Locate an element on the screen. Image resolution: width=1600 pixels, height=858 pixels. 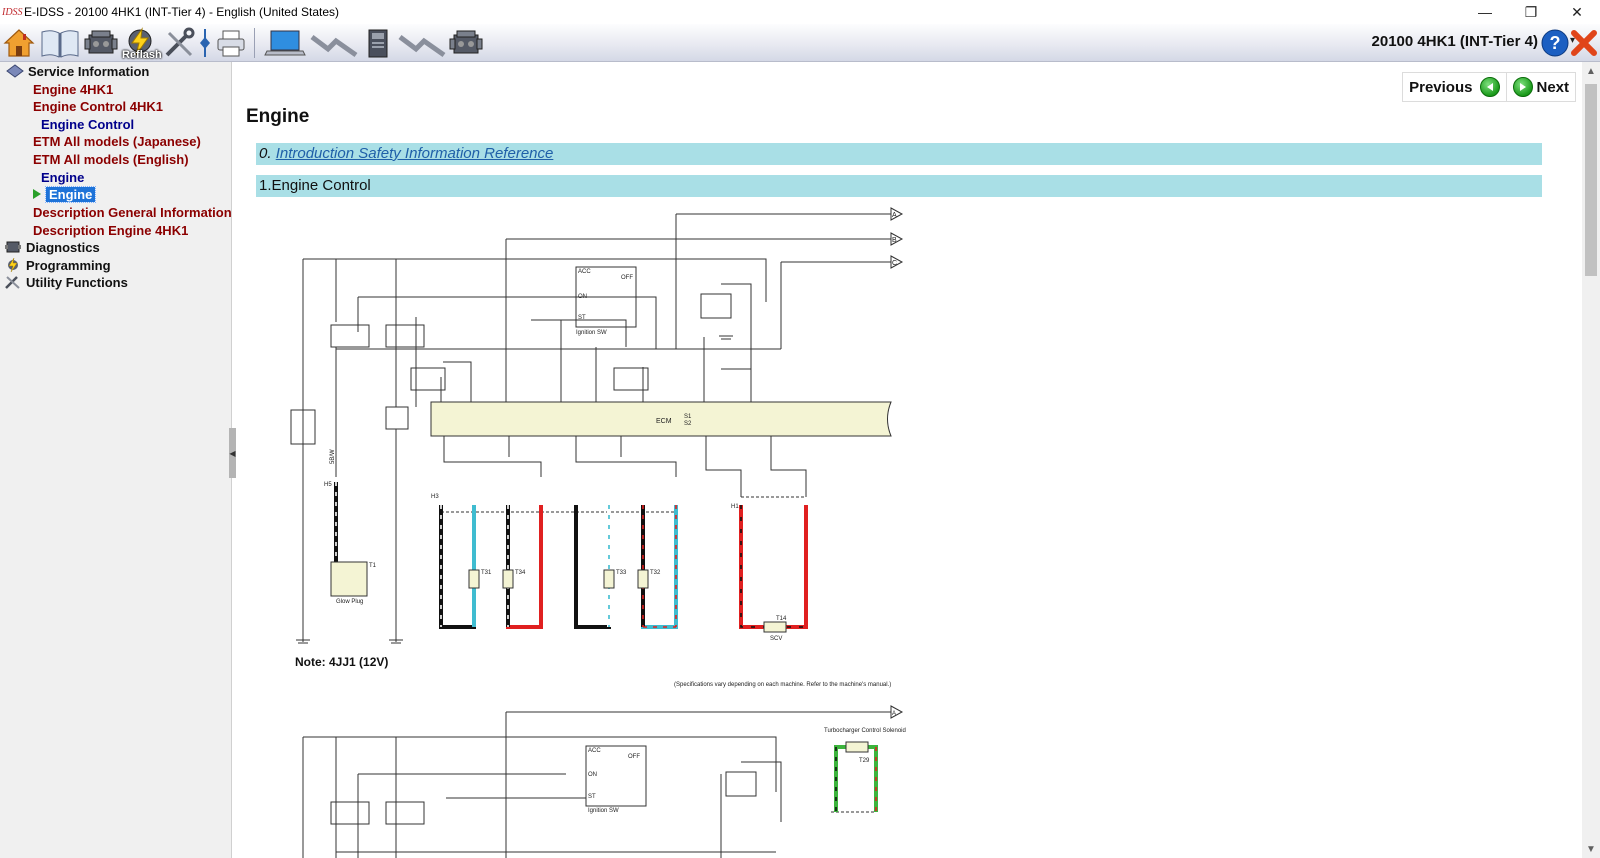
svg-text: T32 is located at coordinates (655, 573).